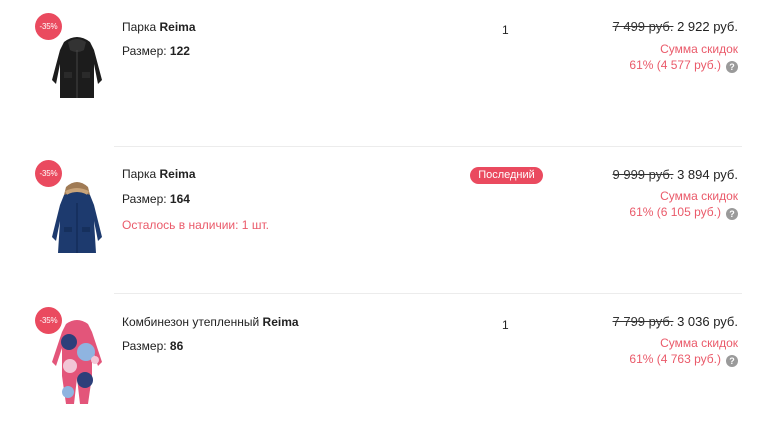 Image resolution: width=770 pixels, height=422 pixels. I want to click on discount-amount: 61% (6 105 руб.), so click(675, 212).